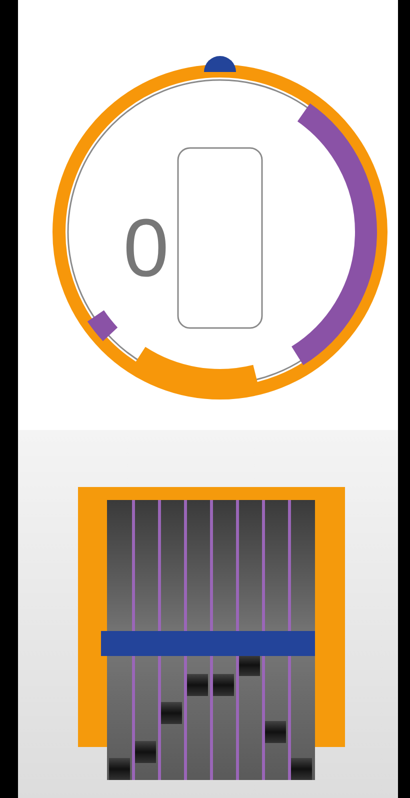 This screenshot has height=798, width=410. I want to click on dial-knob, so click(220, 64).